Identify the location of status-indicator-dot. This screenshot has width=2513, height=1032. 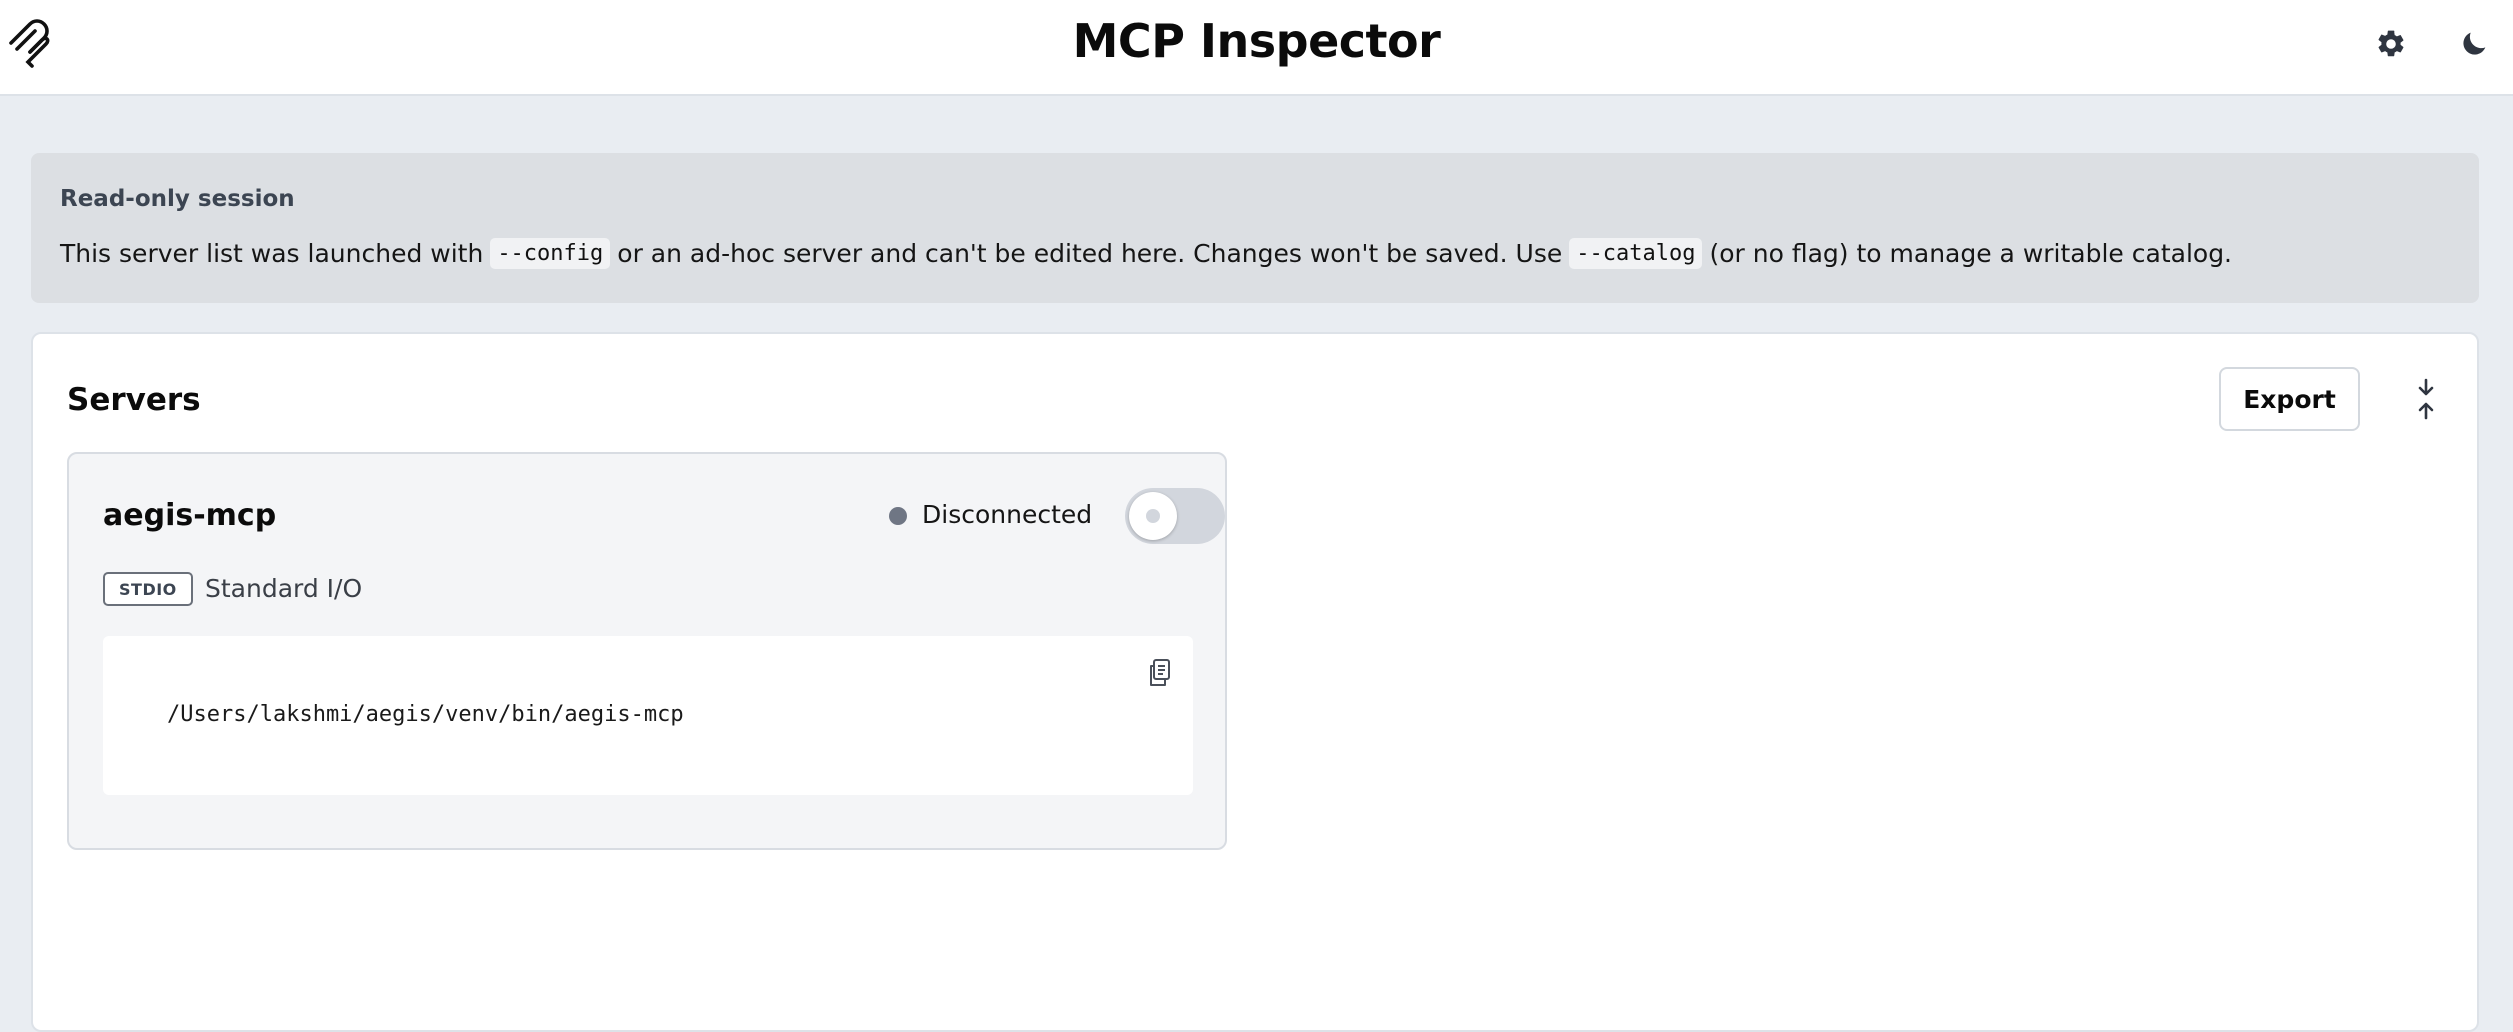
(898, 516).